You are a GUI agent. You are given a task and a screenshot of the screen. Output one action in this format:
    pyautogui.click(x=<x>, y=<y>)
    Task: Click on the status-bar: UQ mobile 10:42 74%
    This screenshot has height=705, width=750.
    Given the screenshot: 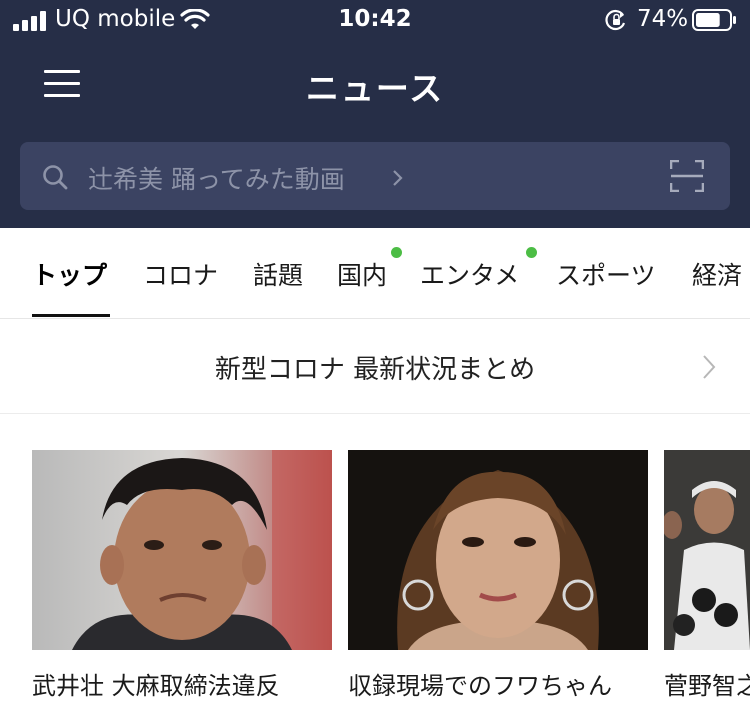 What is the action you would take?
    pyautogui.click(x=375, y=21)
    